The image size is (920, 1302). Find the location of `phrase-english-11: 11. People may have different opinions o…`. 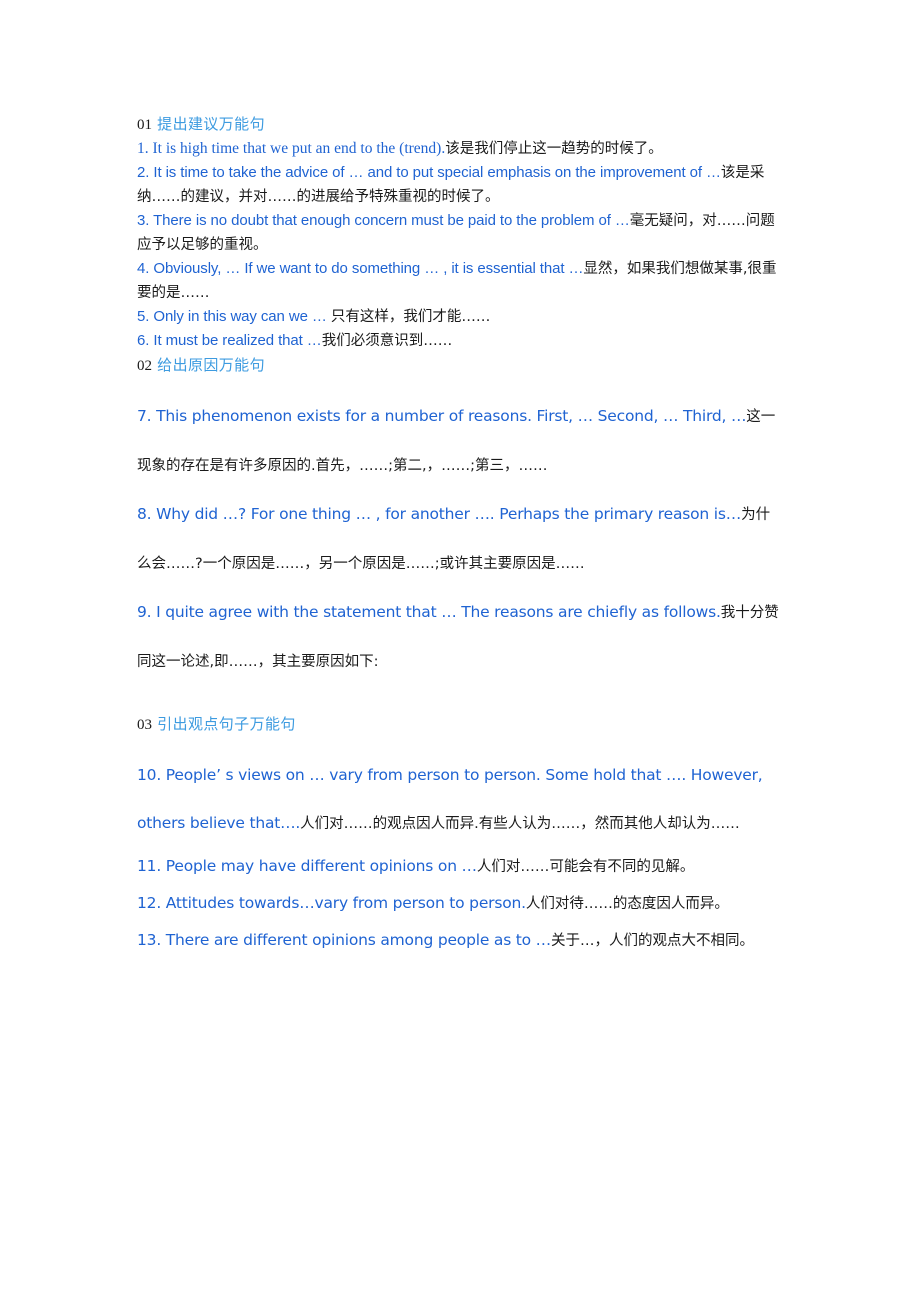

phrase-english-11: 11. People may have different opinions o… is located at coordinates (307, 866).